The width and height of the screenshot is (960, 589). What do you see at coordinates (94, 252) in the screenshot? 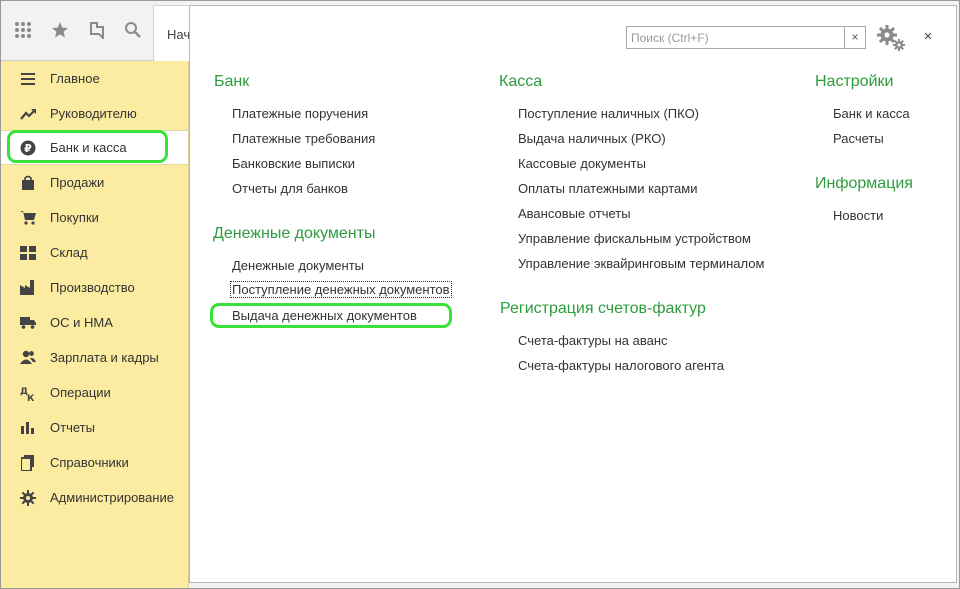
I see `sidebar-item-warehouse: Склад` at bounding box center [94, 252].